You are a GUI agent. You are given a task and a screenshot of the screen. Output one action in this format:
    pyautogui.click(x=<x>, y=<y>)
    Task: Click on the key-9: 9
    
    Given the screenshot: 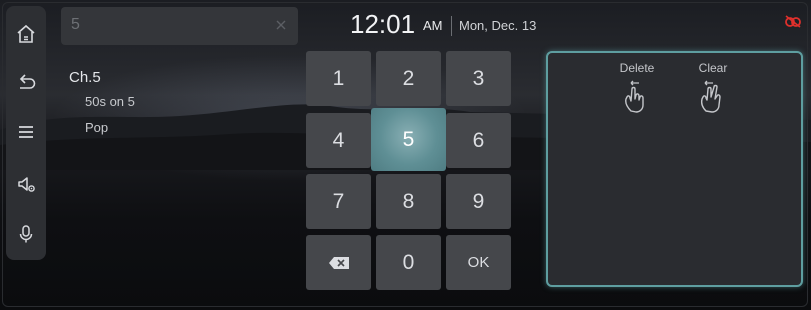 What is the action you would take?
    pyautogui.click(x=478, y=201)
    